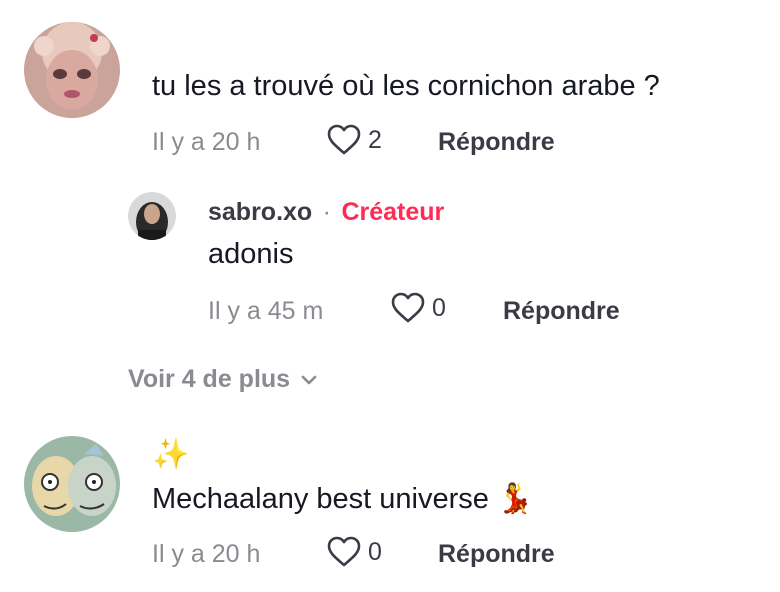  What do you see at coordinates (209, 379) in the screenshot?
I see `view-more-label: Voir 4 de plus` at bounding box center [209, 379].